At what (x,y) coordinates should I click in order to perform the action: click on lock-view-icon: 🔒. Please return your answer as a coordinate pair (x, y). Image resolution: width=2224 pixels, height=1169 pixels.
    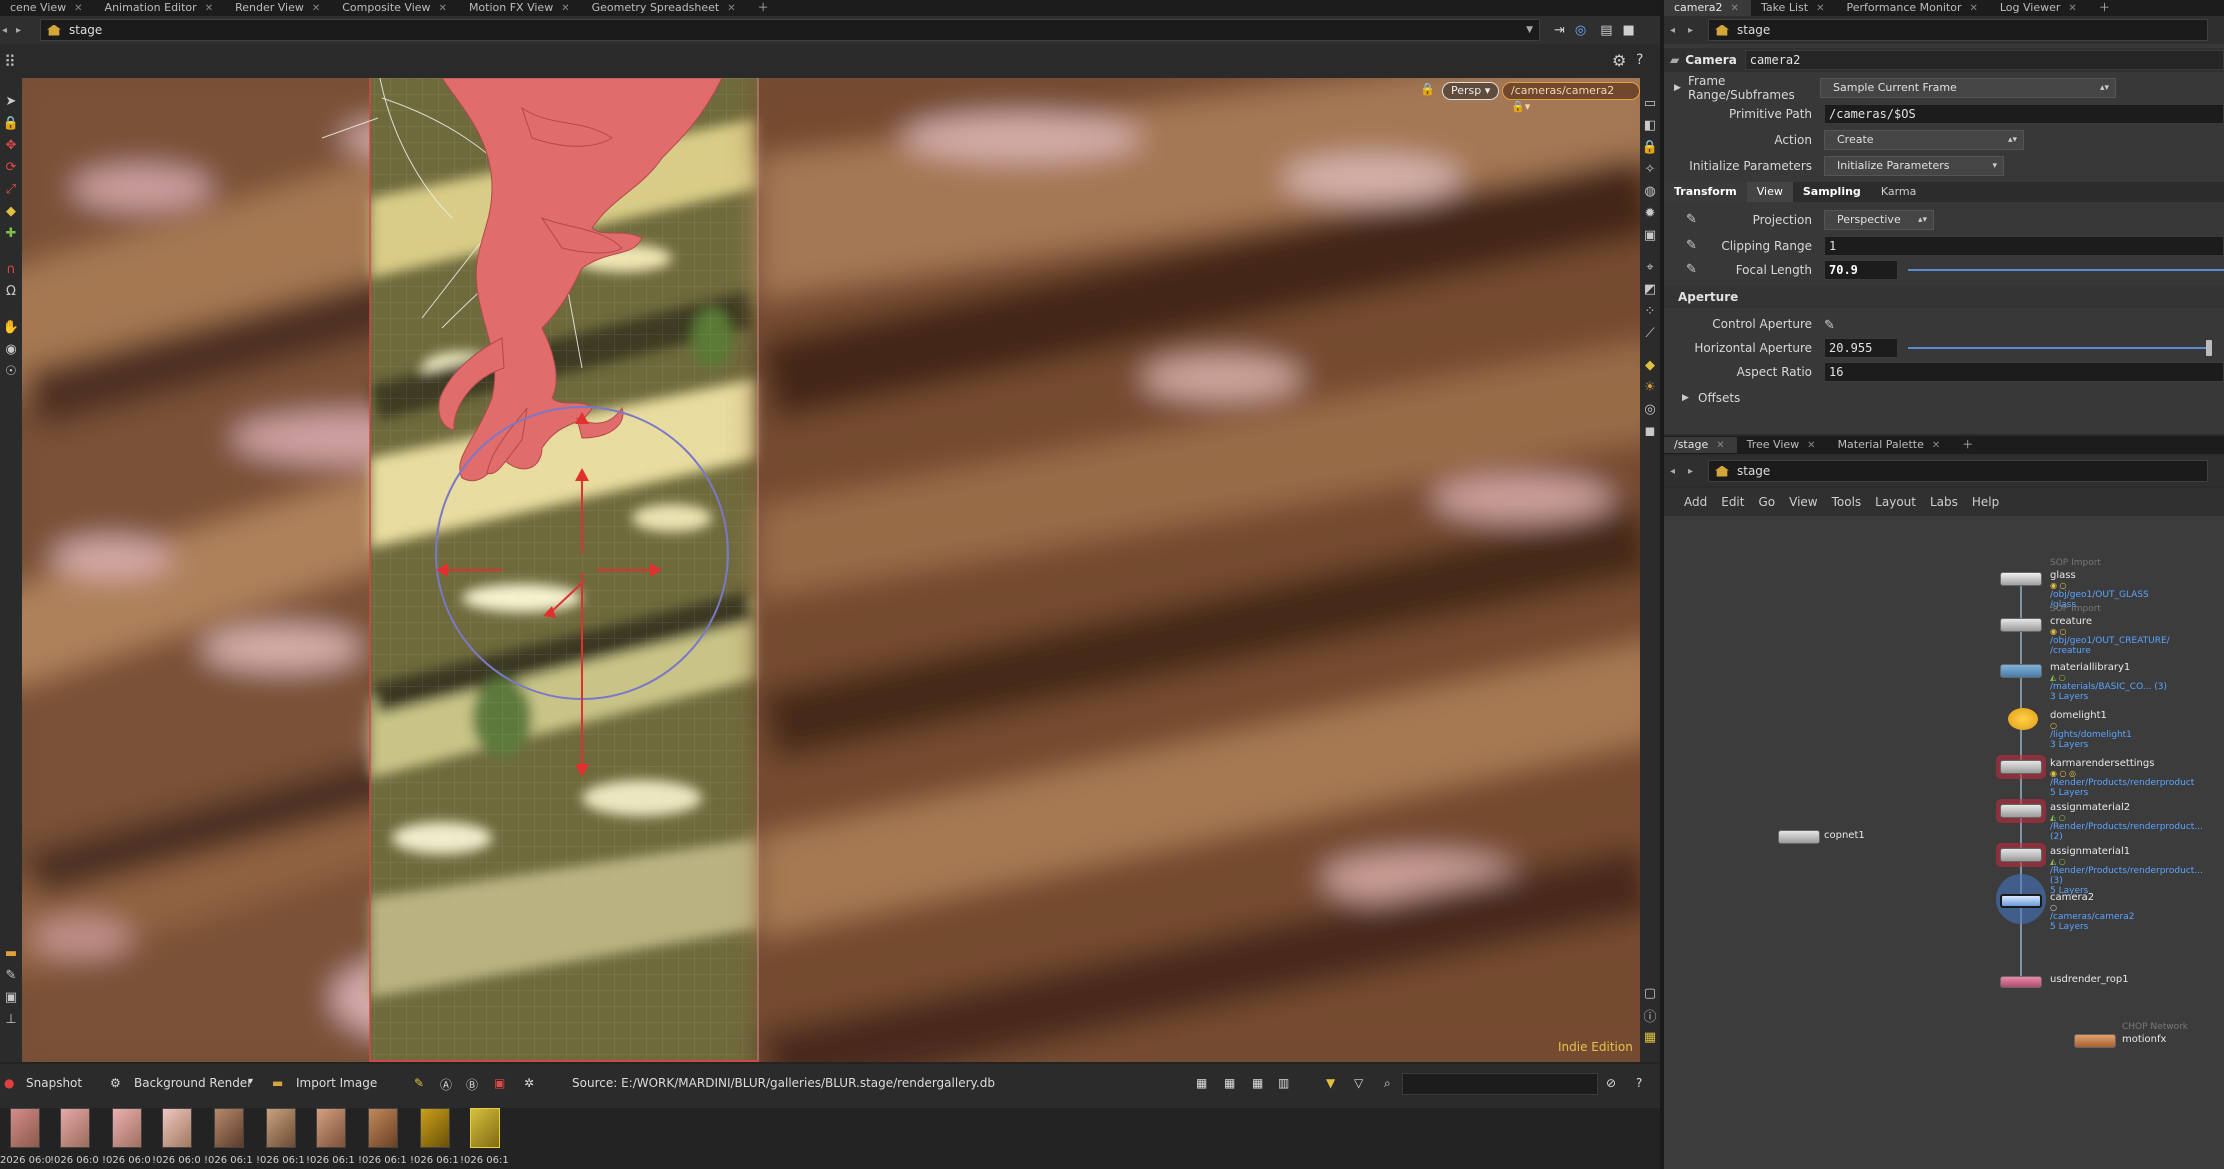
    Looking at the image, I should click on (1650, 147).